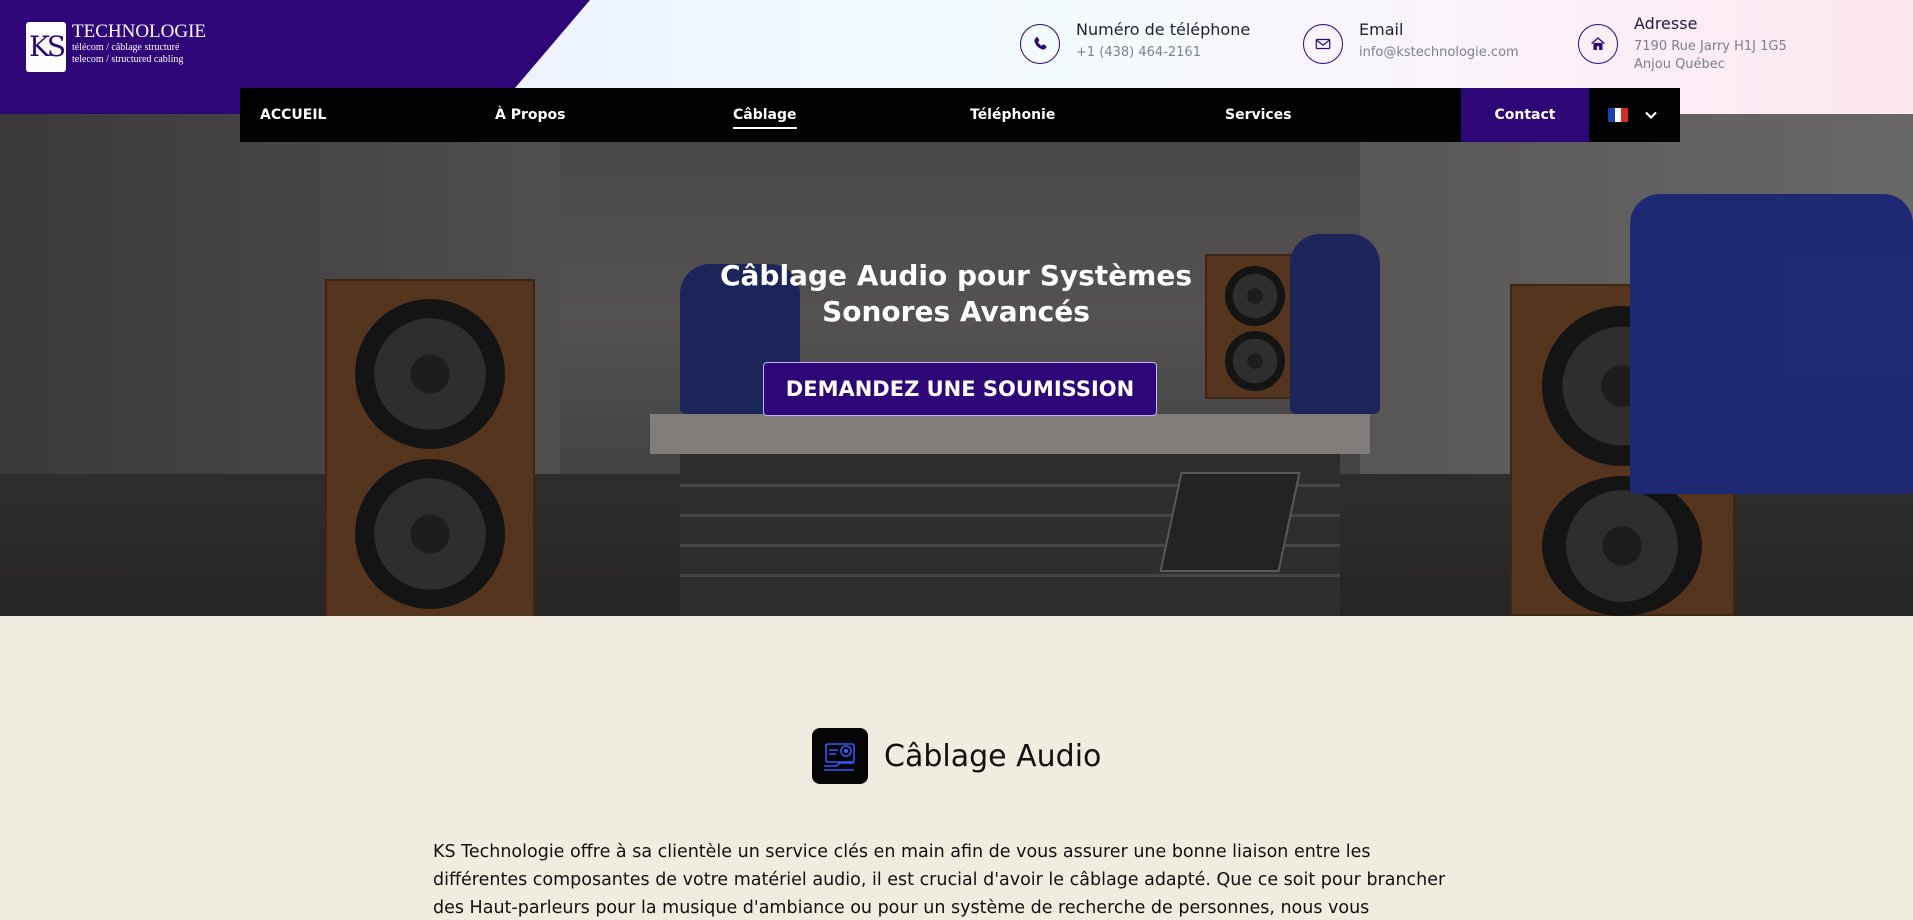  I want to click on address-line1: 7190 Rue Jarry H1J 1G5, so click(1710, 46).